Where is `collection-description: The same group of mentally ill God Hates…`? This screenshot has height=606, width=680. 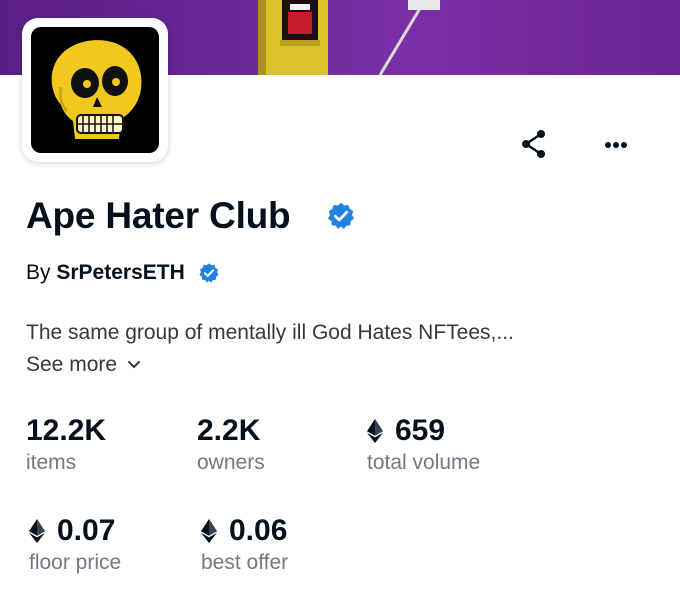
collection-description: The same group of mentally ill God Hates… is located at coordinates (270, 332).